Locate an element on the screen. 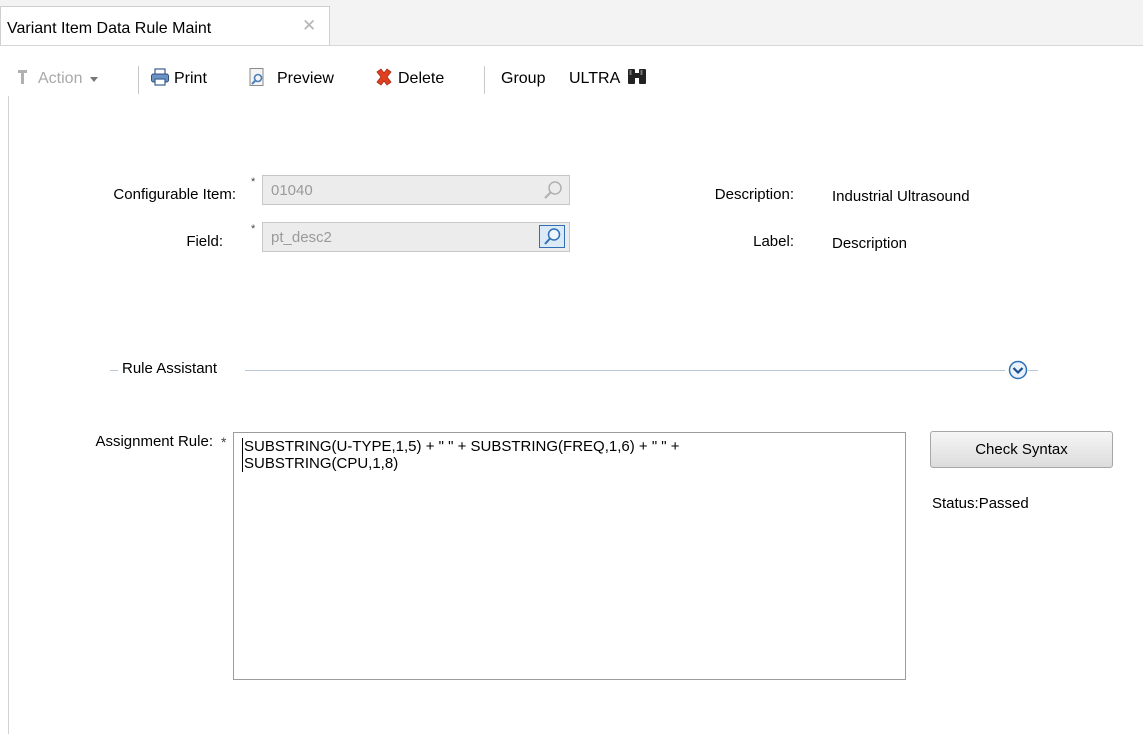  field-input: pt_desc2 is located at coordinates (416, 237).